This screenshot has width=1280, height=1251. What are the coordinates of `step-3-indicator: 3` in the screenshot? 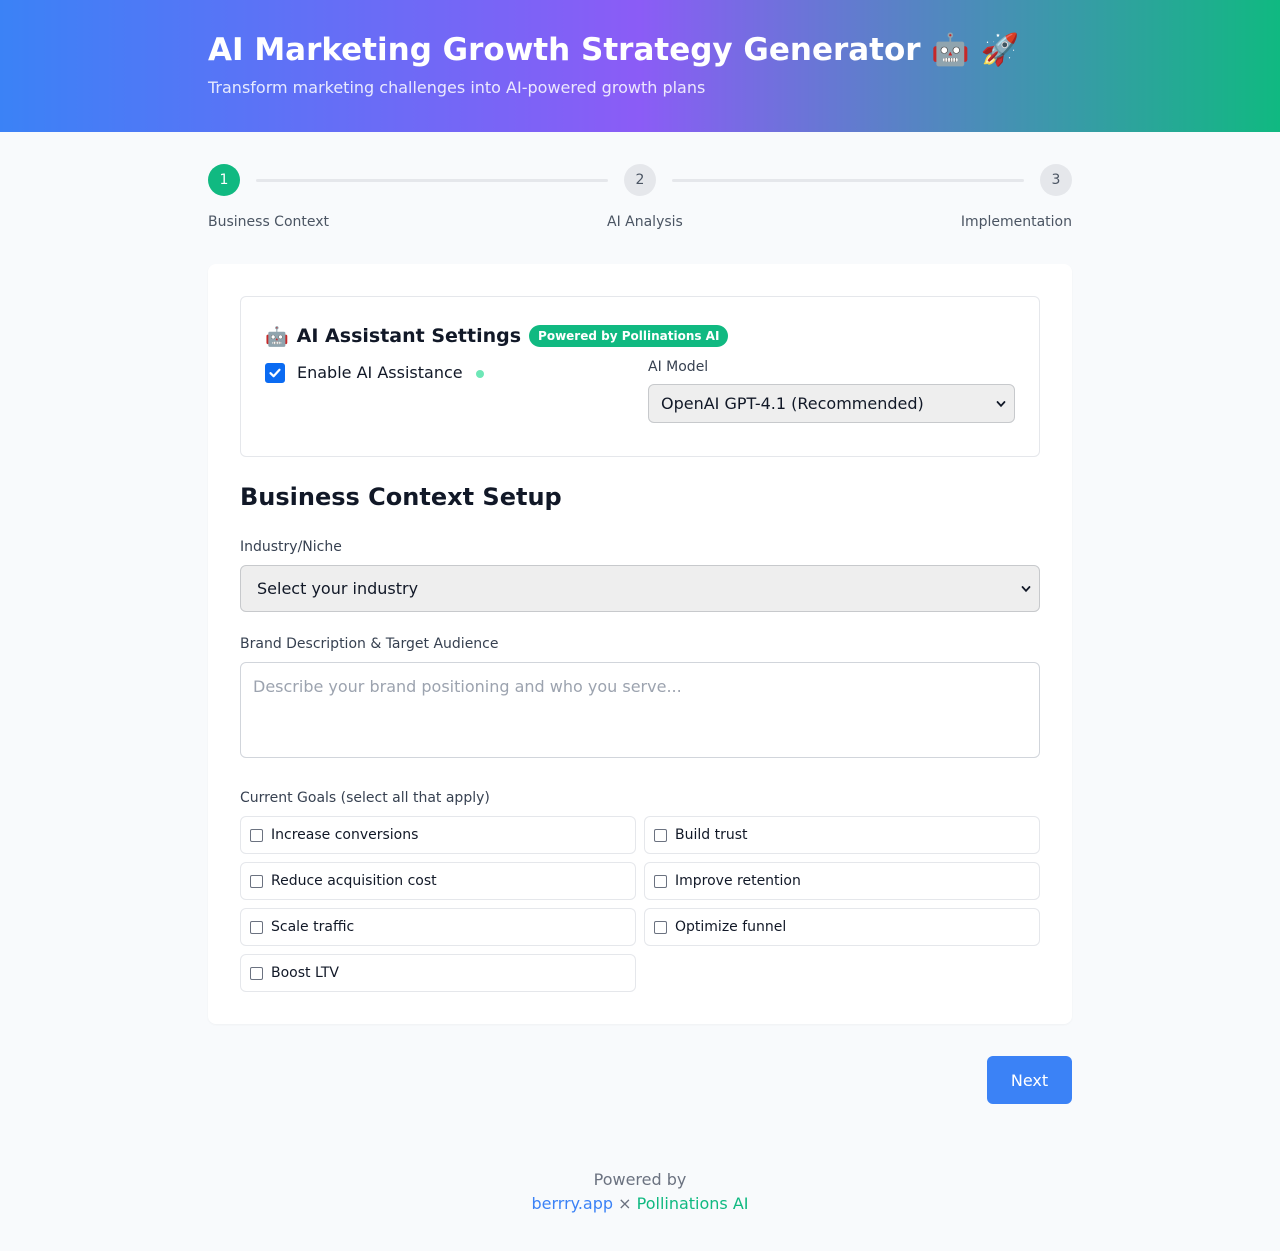 It's located at (1056, 180).